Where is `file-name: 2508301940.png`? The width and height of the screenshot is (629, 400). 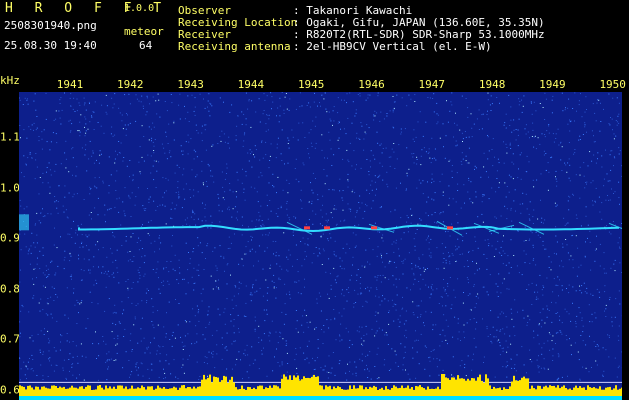 file-name: 2508301940.png is located at coordinates (50, 25).